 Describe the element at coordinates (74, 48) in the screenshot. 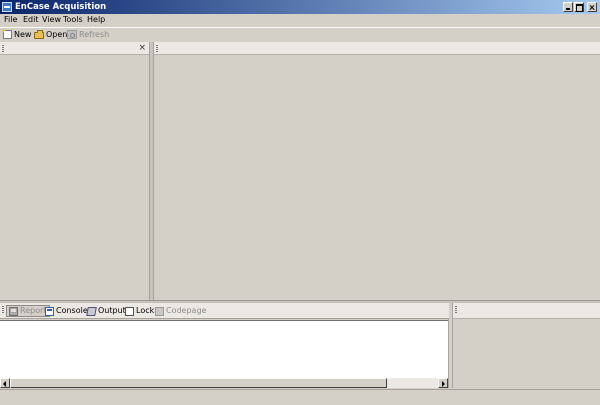

I see `left-pane-header: ×` at that location.